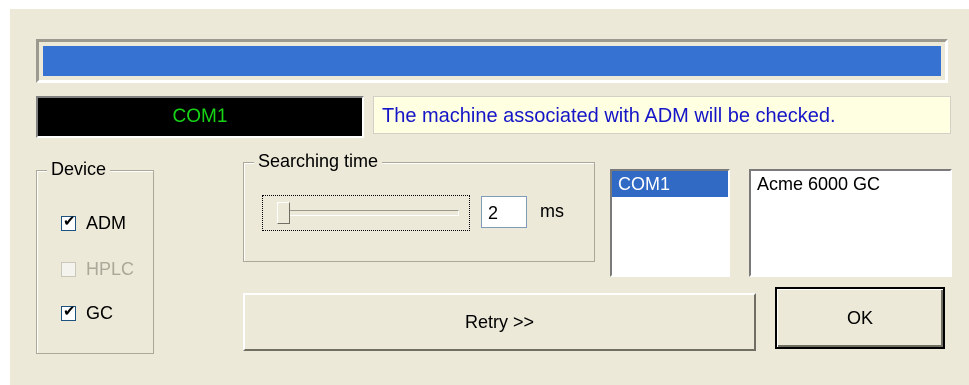 The height and width of the screenshot is (385, 969). Describe the element at coordinates (860, 318) in the screenshot. I see `ok-button: OK` at that location.